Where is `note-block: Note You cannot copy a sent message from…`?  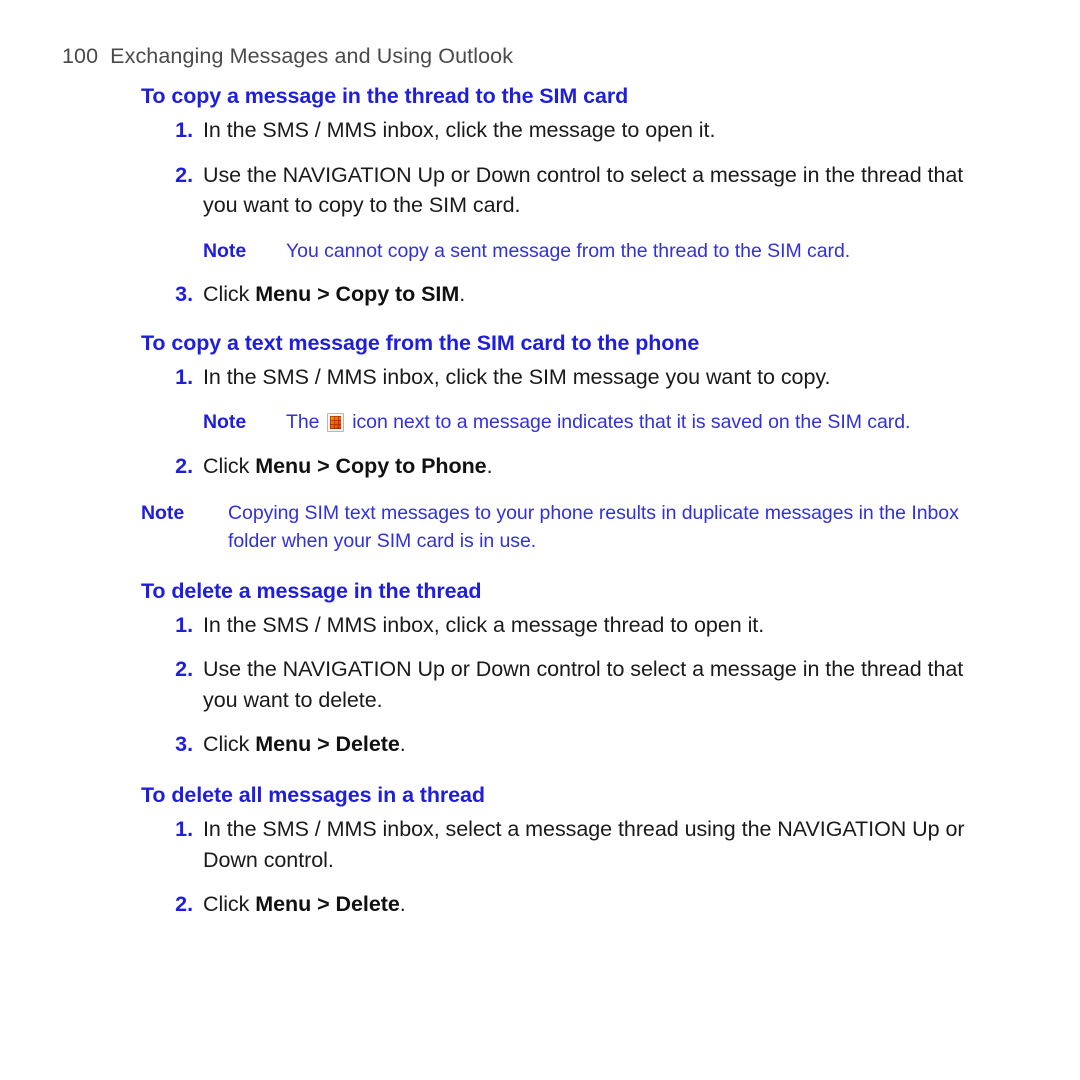
note-block: Note You cannot copy a sent message from… is located at coordinates (602, 251).